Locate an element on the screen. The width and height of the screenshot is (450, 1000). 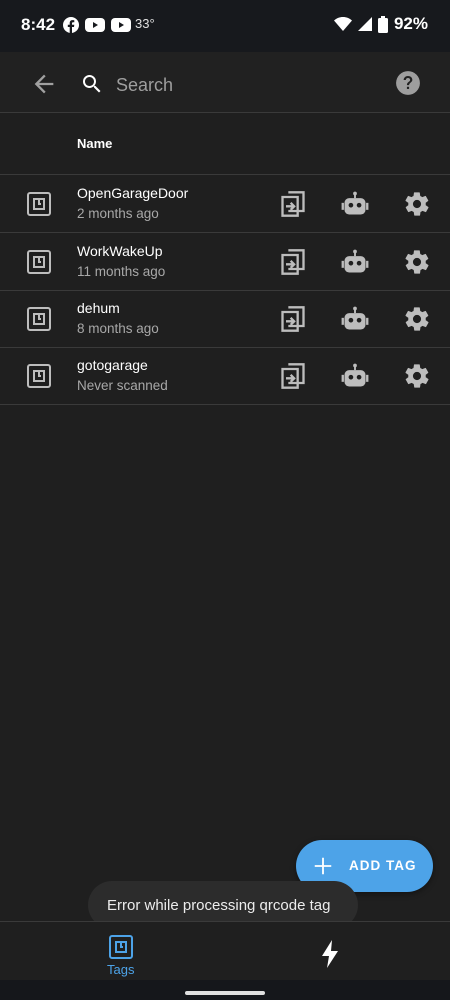
gesture-bar is located at coordinates (225, 990).